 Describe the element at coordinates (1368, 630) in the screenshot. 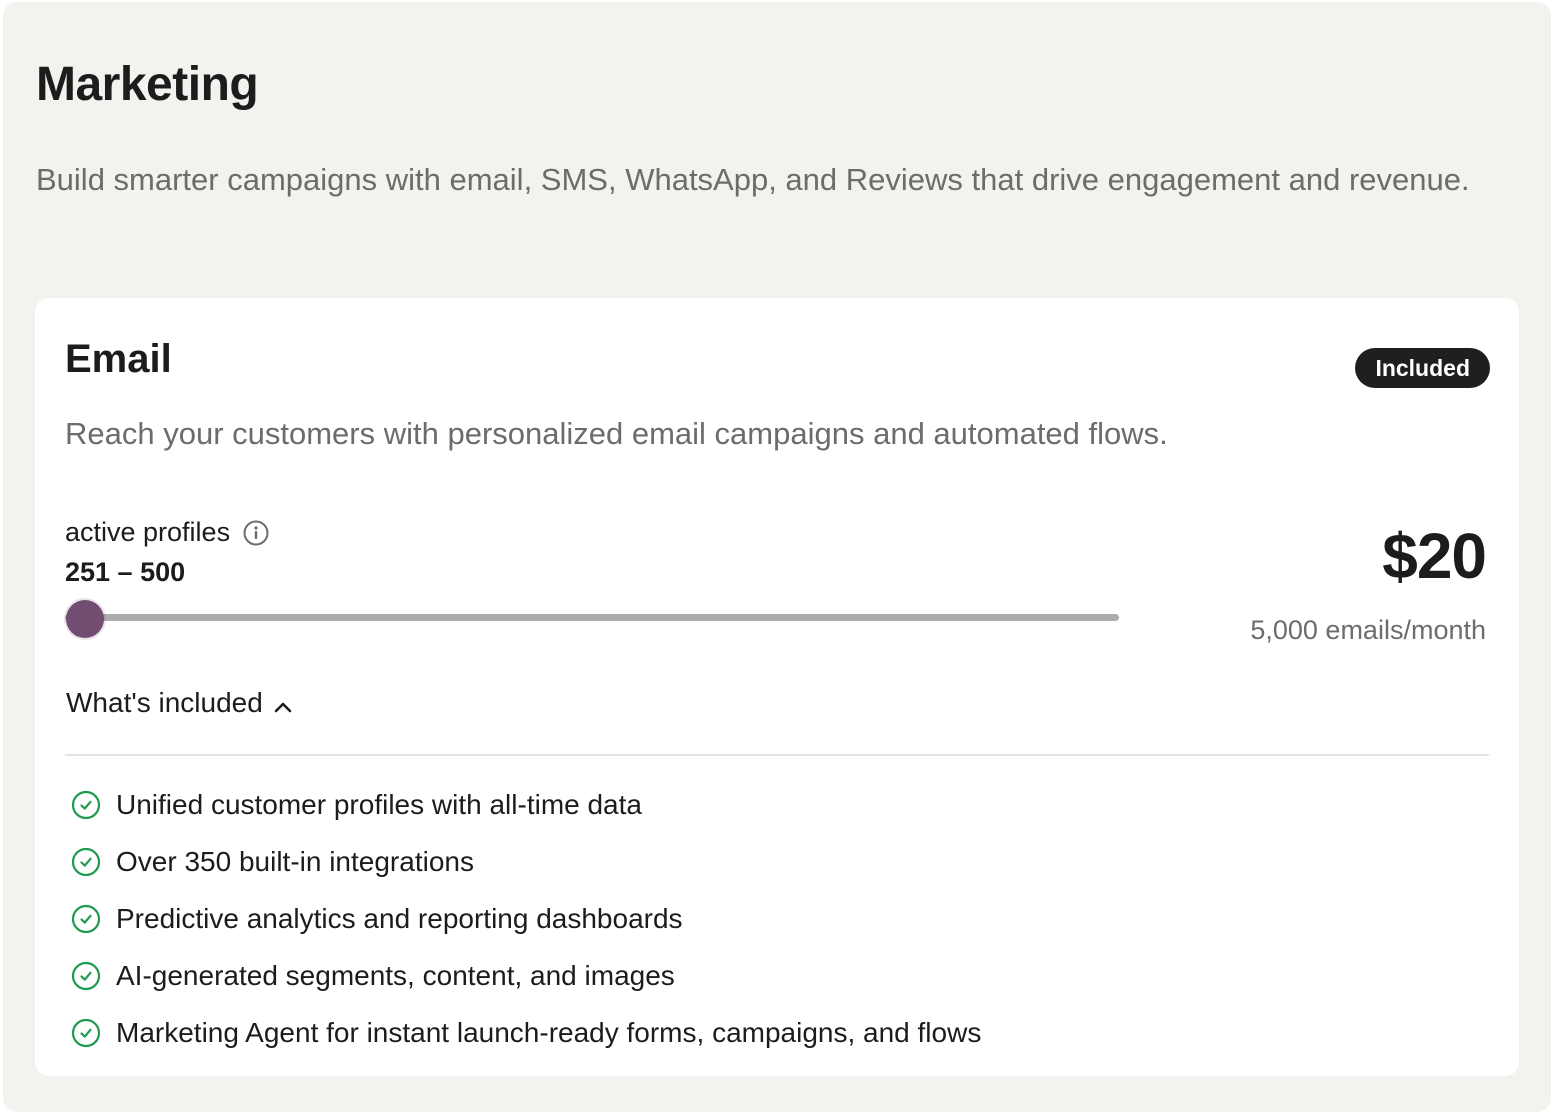

I see `emails-per-month: 5,000 emails/month` at that location.